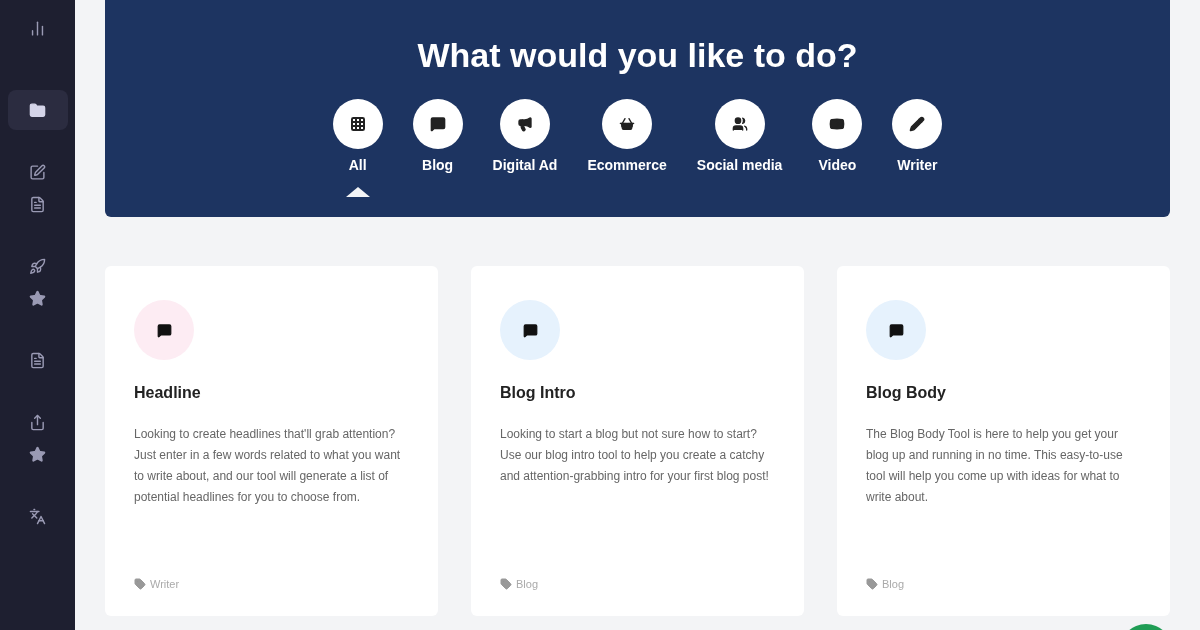 The height and width of the screenshot is (630, 1200). What do you see at coordinates (917, 124) in the screenshot?
I see `pencil-icon` at bounding box center [917, 124].